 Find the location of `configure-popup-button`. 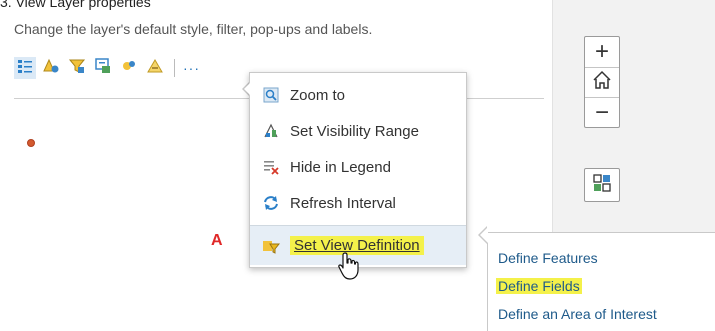

configure-popup-button is located at coordinates (103, 68).